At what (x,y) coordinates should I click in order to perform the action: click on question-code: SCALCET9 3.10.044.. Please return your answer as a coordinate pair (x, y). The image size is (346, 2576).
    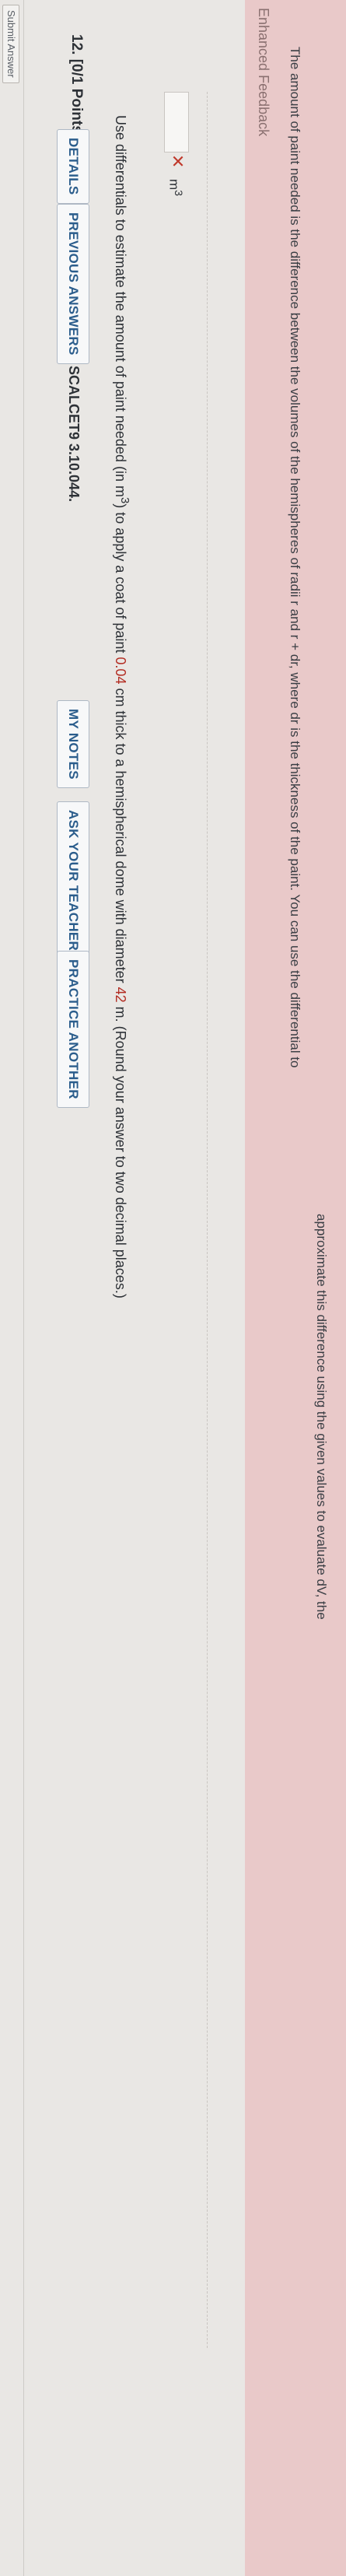
    Looking at the image, I should click on (74, 435).